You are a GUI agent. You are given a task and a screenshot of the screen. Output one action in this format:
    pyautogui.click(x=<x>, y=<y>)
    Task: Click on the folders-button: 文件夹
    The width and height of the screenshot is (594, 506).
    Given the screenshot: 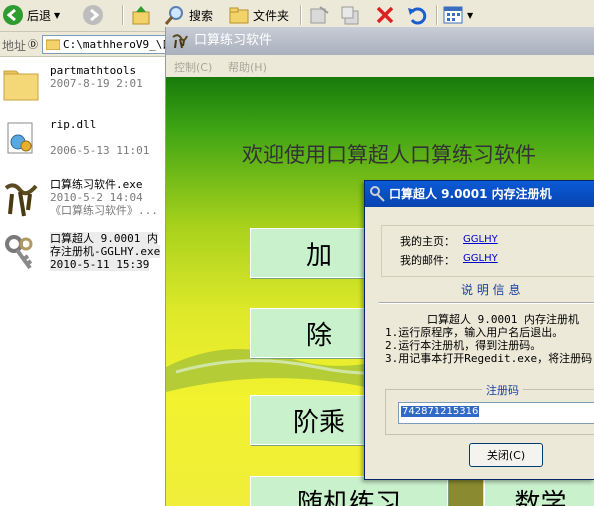 What is the action you would take?
    pyautogui.click(x=258, y=15)
    